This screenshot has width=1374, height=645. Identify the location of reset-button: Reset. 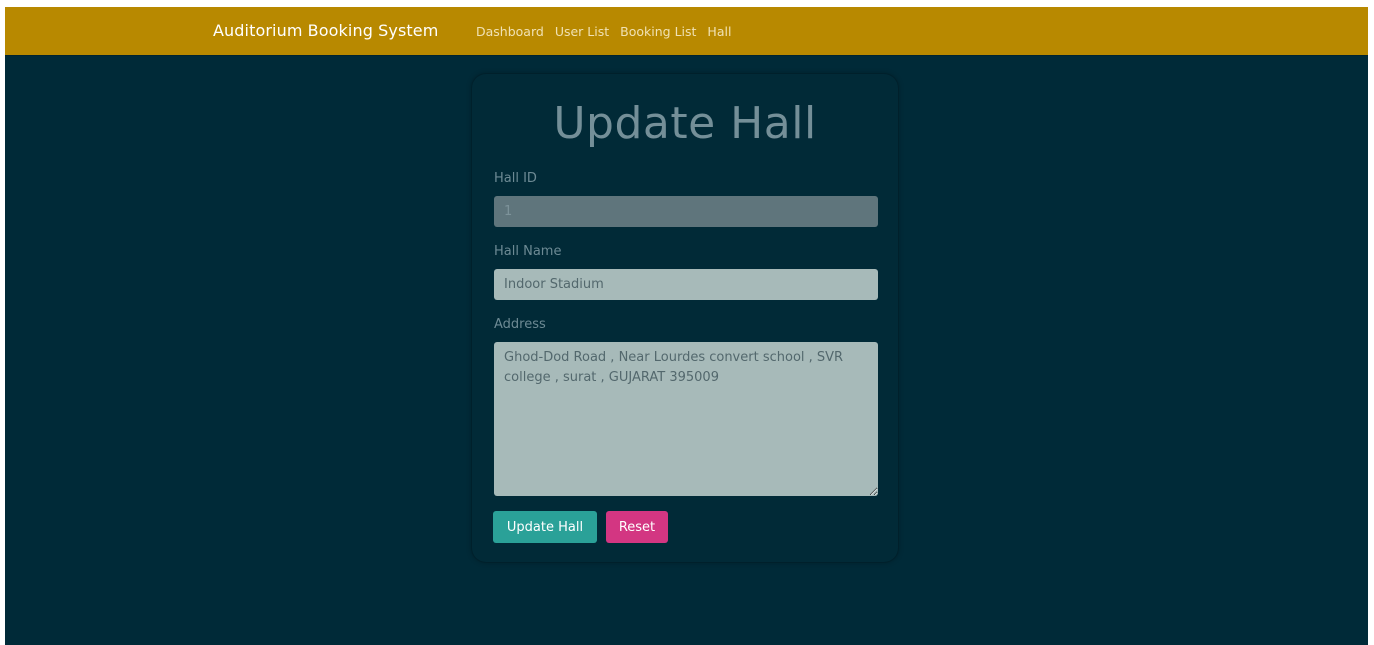
(637, 527).